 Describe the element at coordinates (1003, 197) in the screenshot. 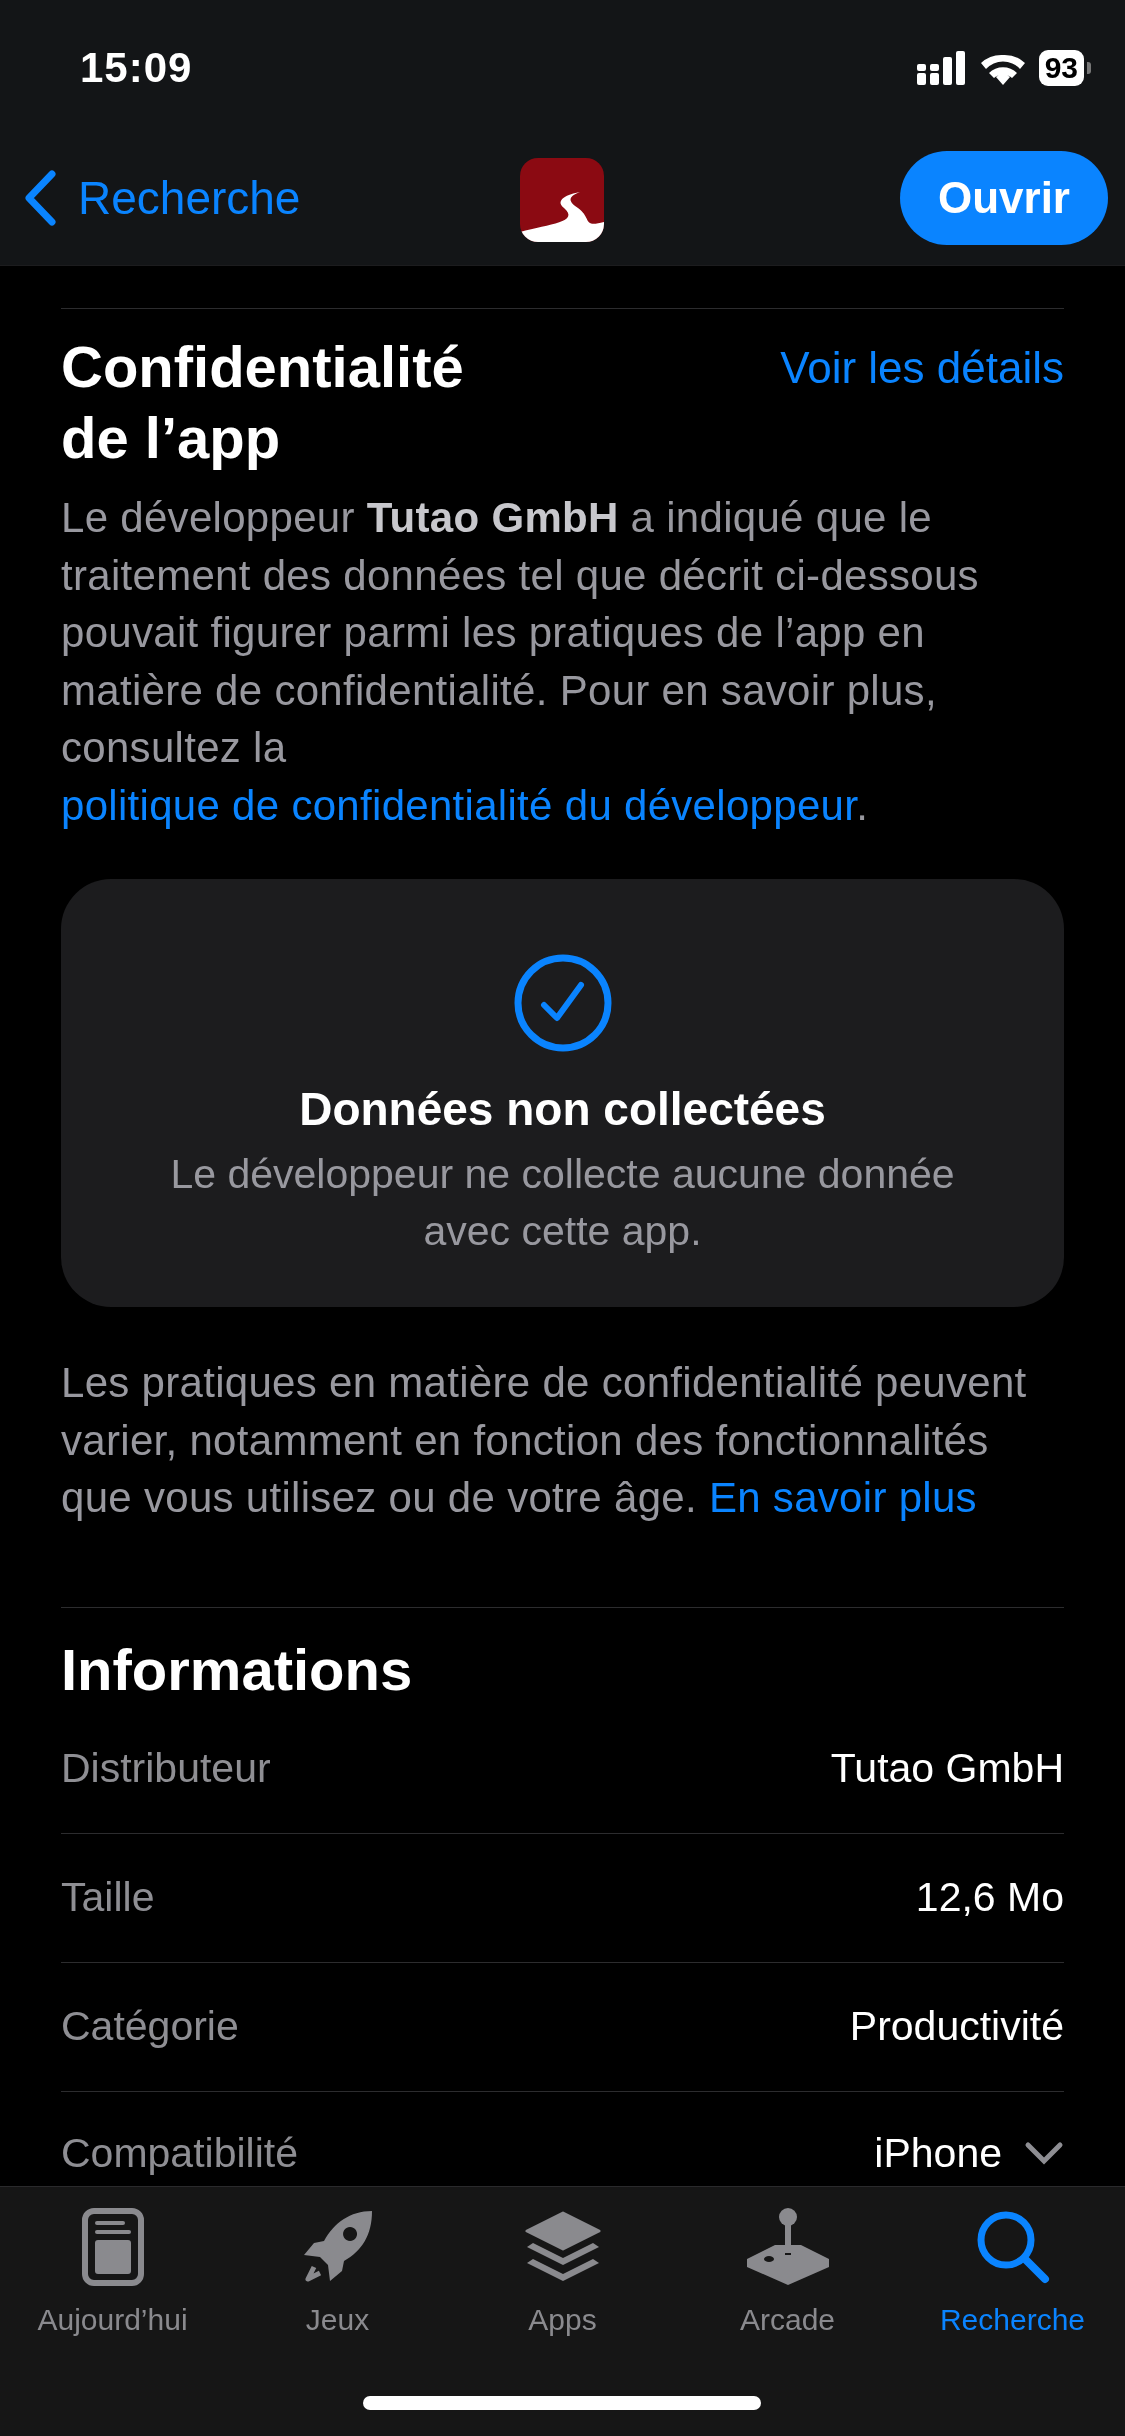

I see `open-button: Ouvrir` at that location.